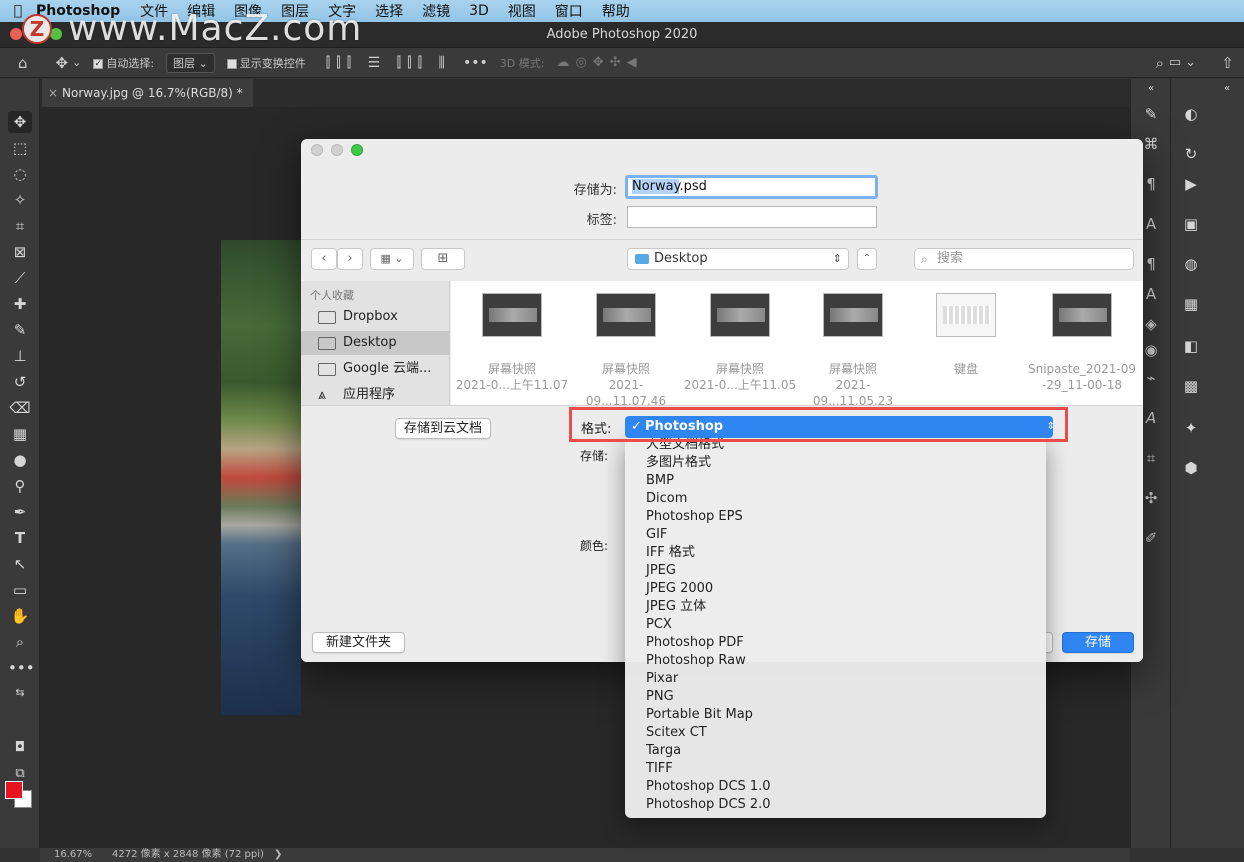 The height and width of the screenshot is (862, 1244). What do you see at coordinates (1191, 184) in the screenshot?
I see `actions-icon: ▶` at bounding box center [1191, 184].